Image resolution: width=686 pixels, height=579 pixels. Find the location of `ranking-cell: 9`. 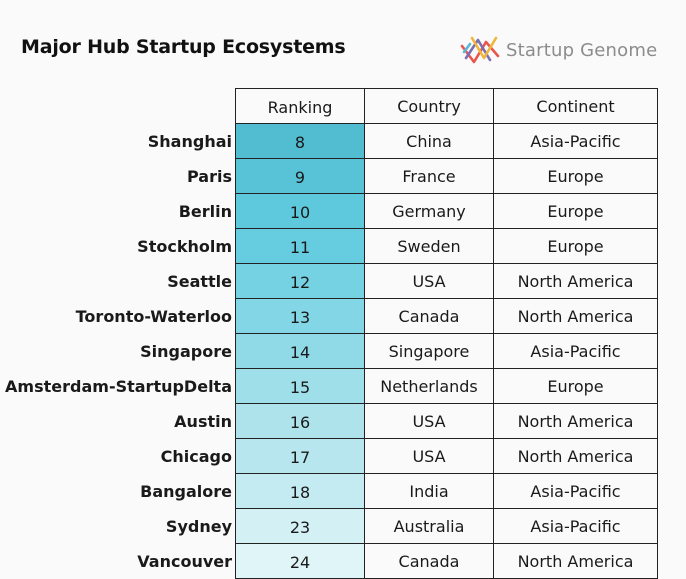

ranking-cell: 9 is located at coordinates (300, 176).